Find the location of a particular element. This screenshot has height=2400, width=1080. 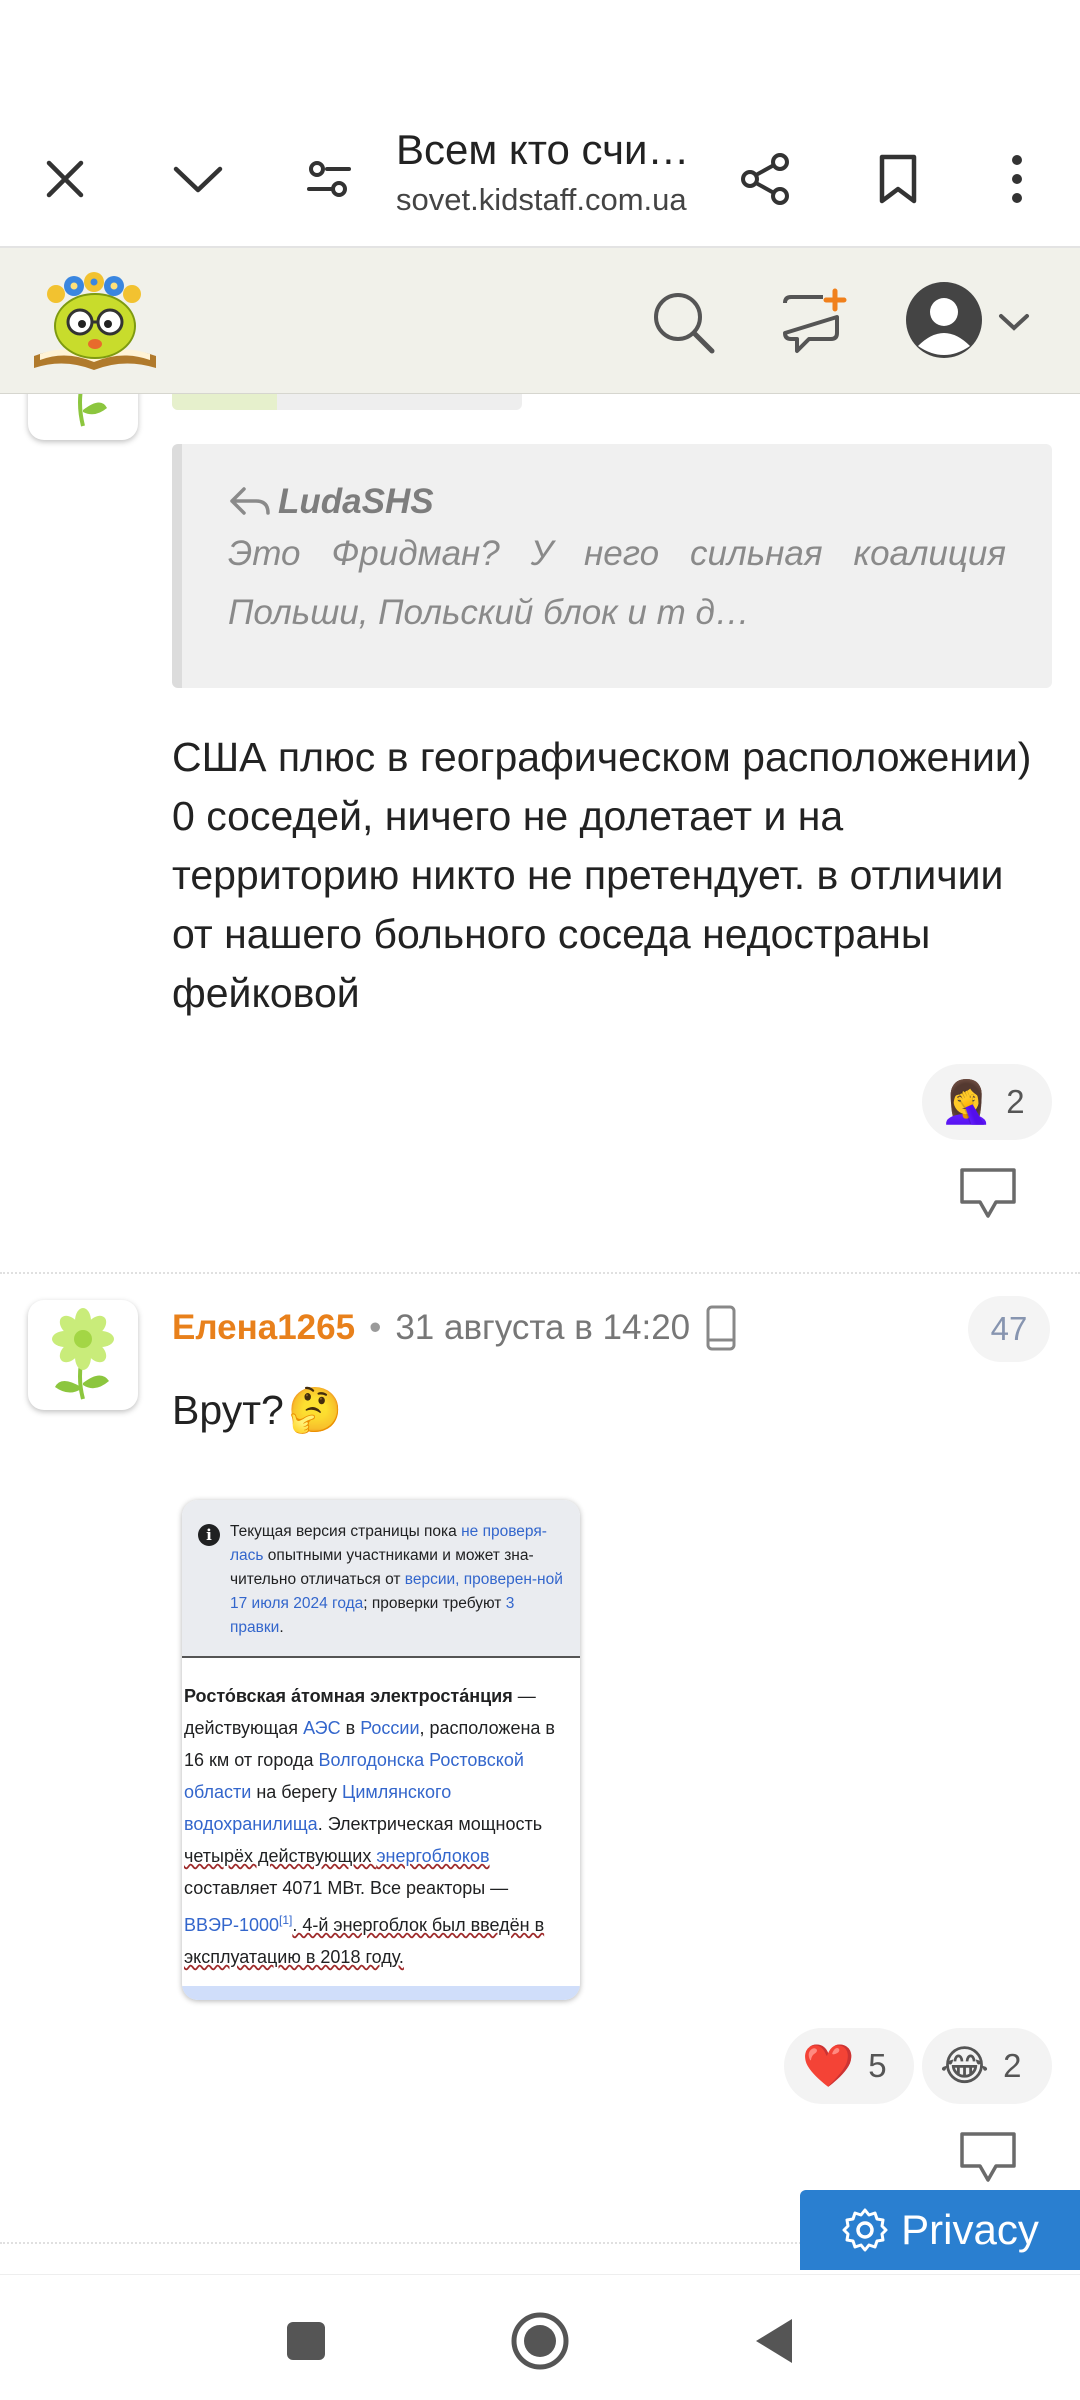

article-text: эксплуатацию в 2018 году. is located at coordinates (294, 1957).